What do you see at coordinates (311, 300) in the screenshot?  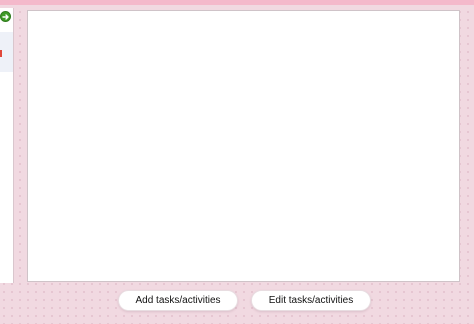 I see `edit-tasks-button: Edit tasks/activities` at bounding box center [311, 300].